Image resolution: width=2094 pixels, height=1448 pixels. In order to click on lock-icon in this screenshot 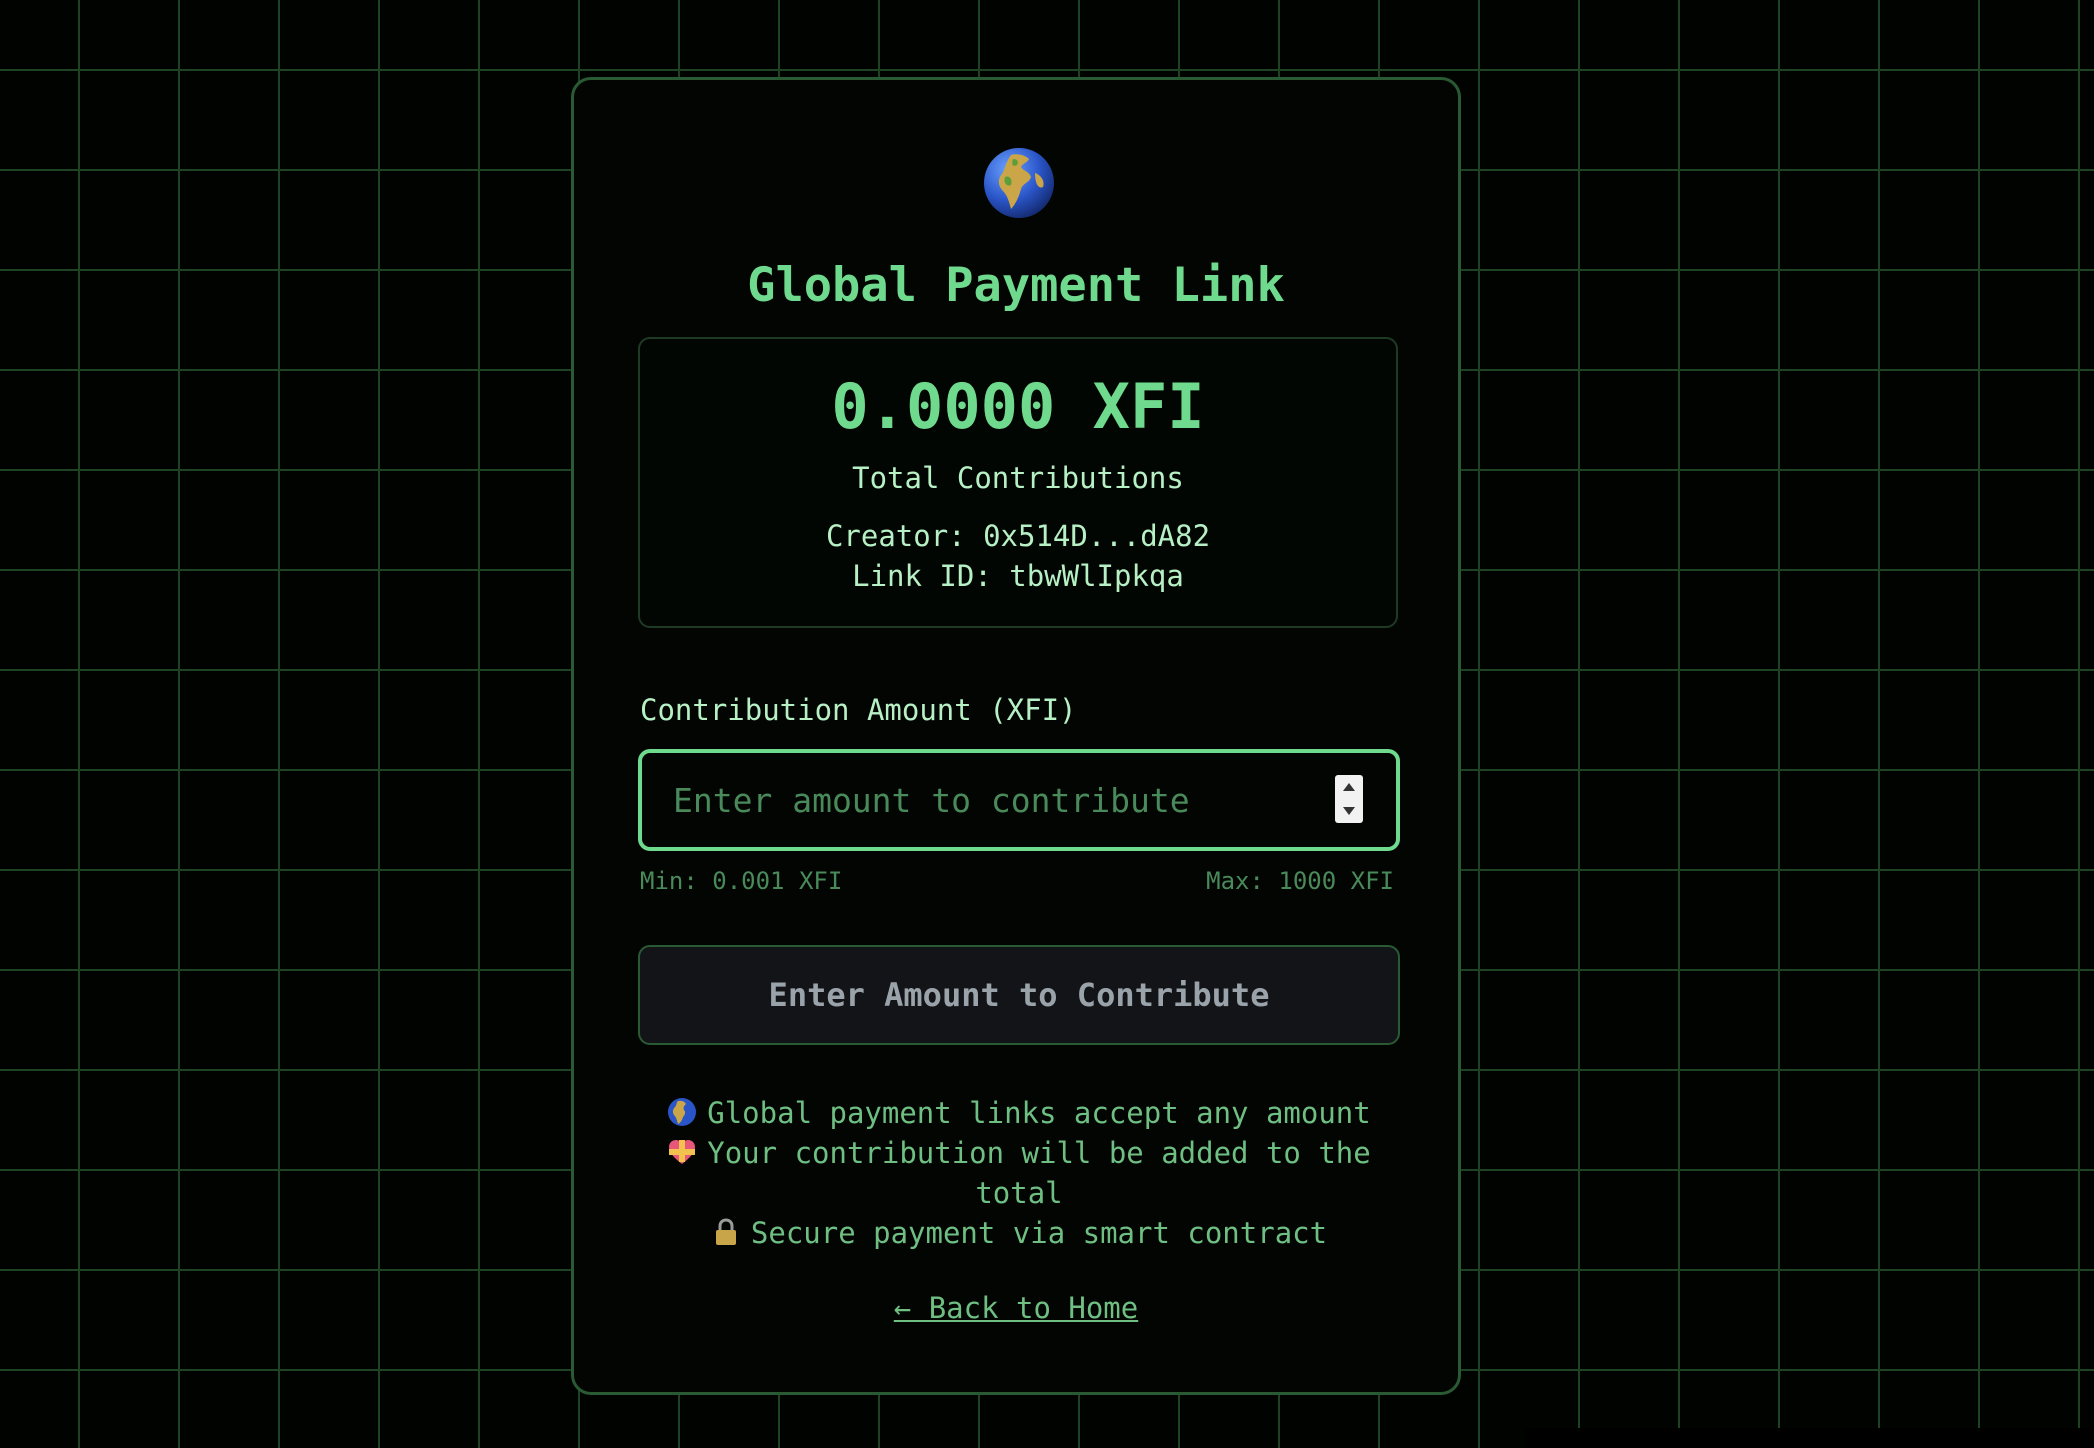, I will do `click(725, 1231)`.